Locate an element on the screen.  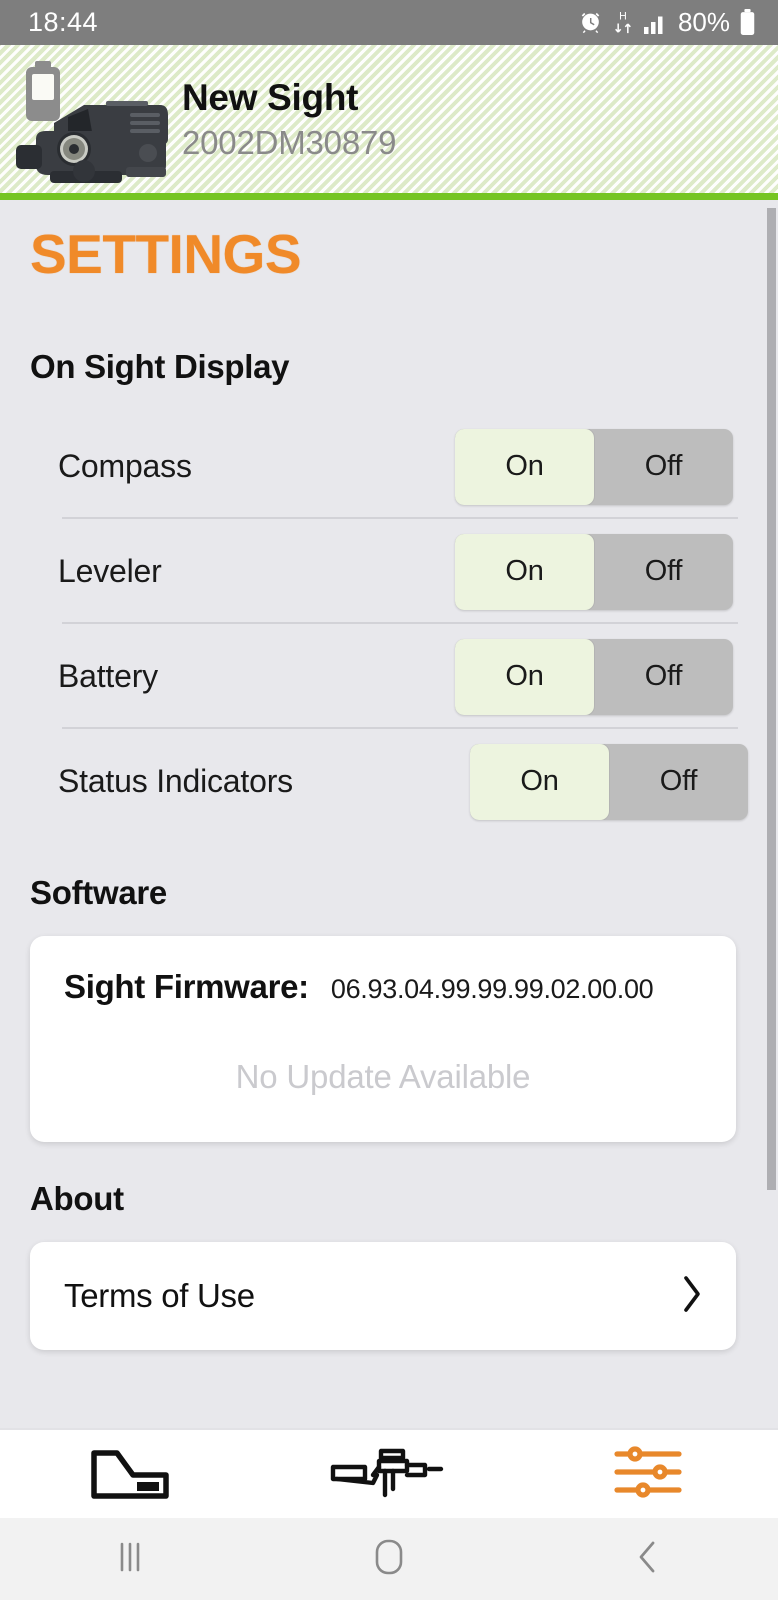
device-serial: 2002DM30879 is located at coordinates (289, 143).